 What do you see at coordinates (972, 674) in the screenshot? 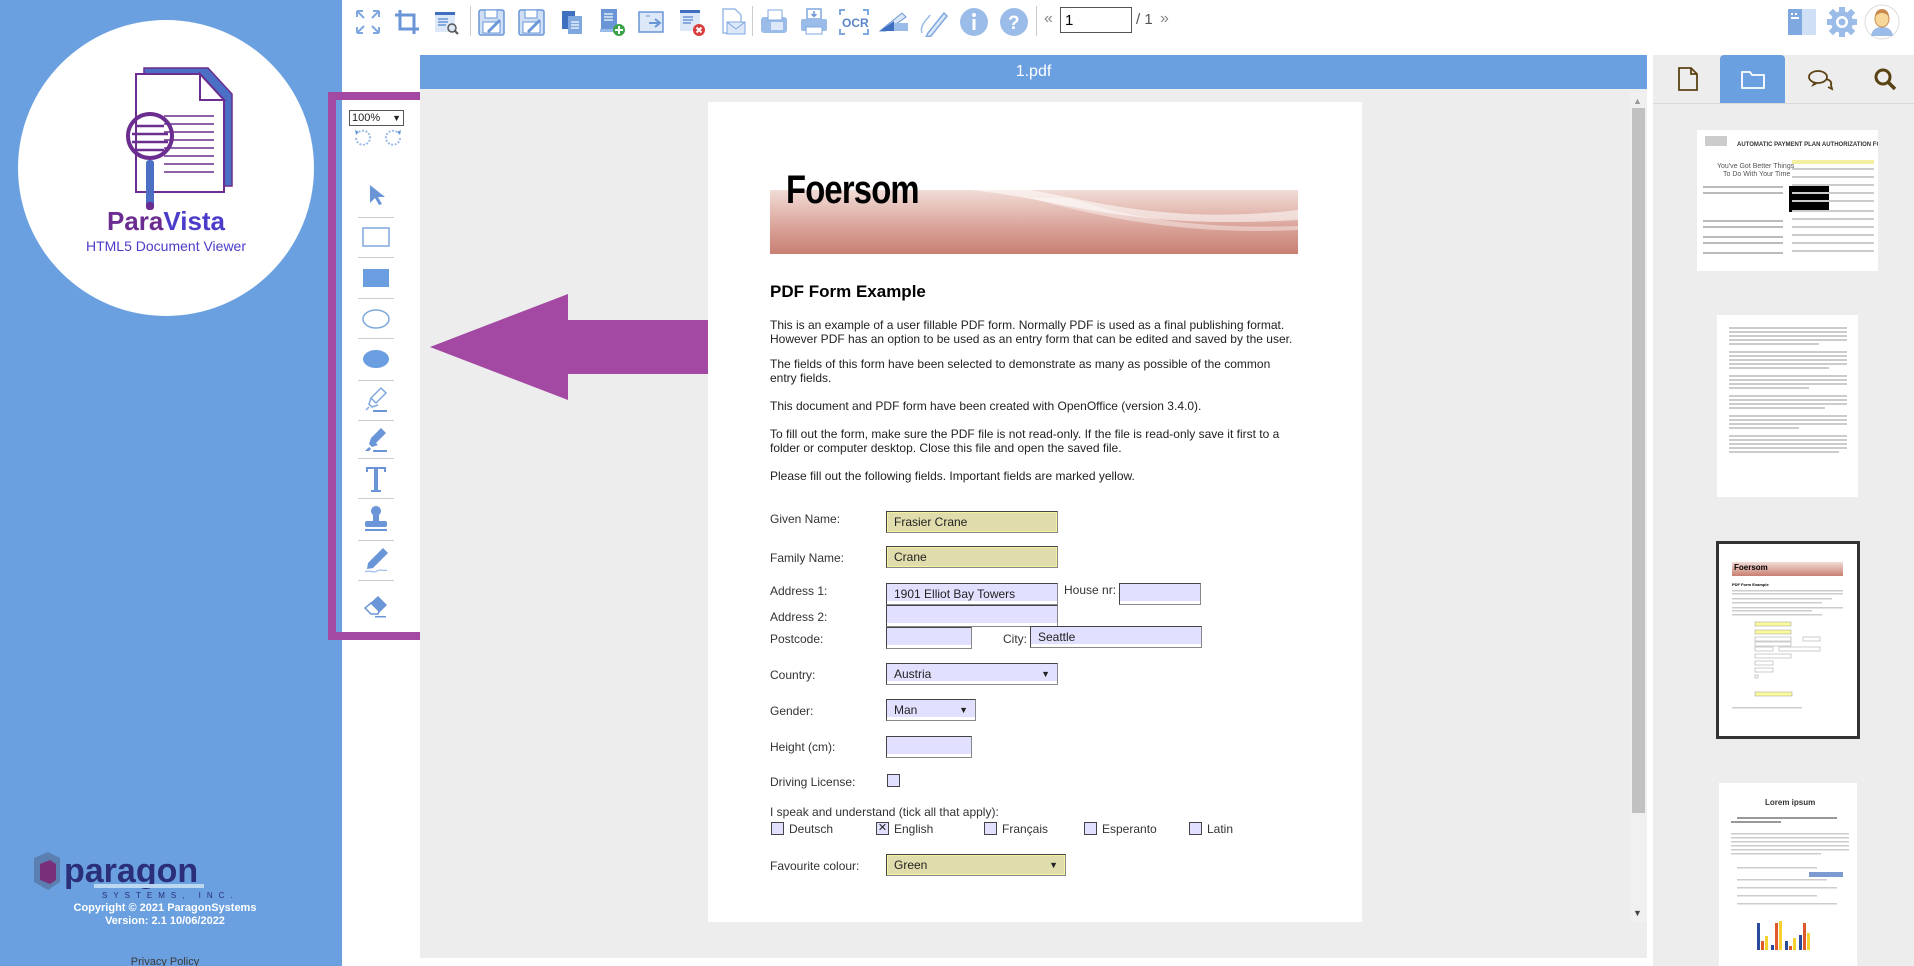
I see `country-select: Austria ▼` at bounding box center [972, 674].